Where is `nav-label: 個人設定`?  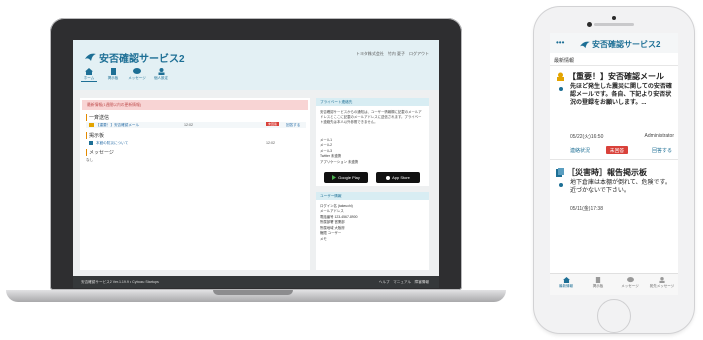 nav-label: 個人設定 is located at coordinates (161, 78).